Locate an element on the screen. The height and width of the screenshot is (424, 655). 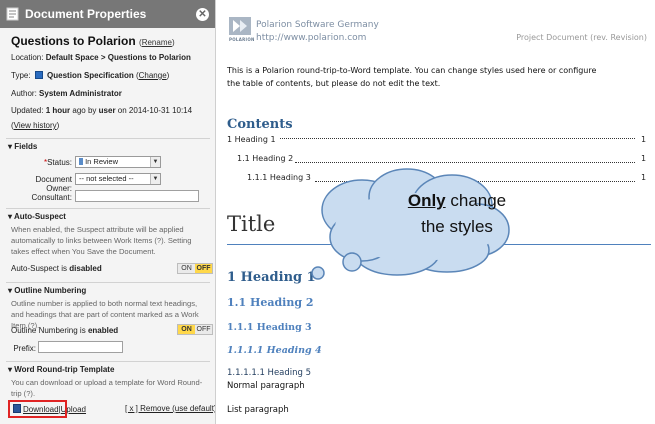
rename-link: Rename is located at coordinates (157, 42).